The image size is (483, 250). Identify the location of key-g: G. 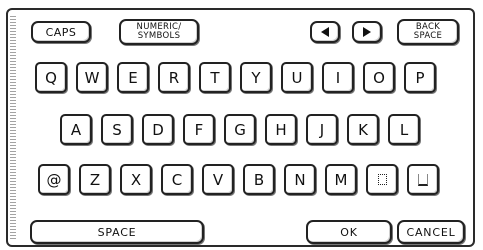
(240, 129).